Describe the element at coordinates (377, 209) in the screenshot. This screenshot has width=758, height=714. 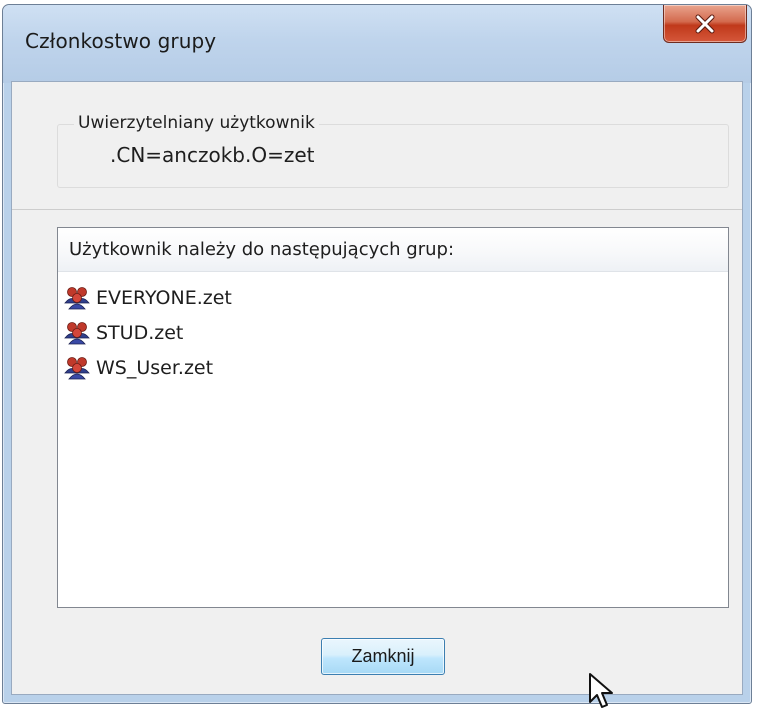
I see `separator` at that location.